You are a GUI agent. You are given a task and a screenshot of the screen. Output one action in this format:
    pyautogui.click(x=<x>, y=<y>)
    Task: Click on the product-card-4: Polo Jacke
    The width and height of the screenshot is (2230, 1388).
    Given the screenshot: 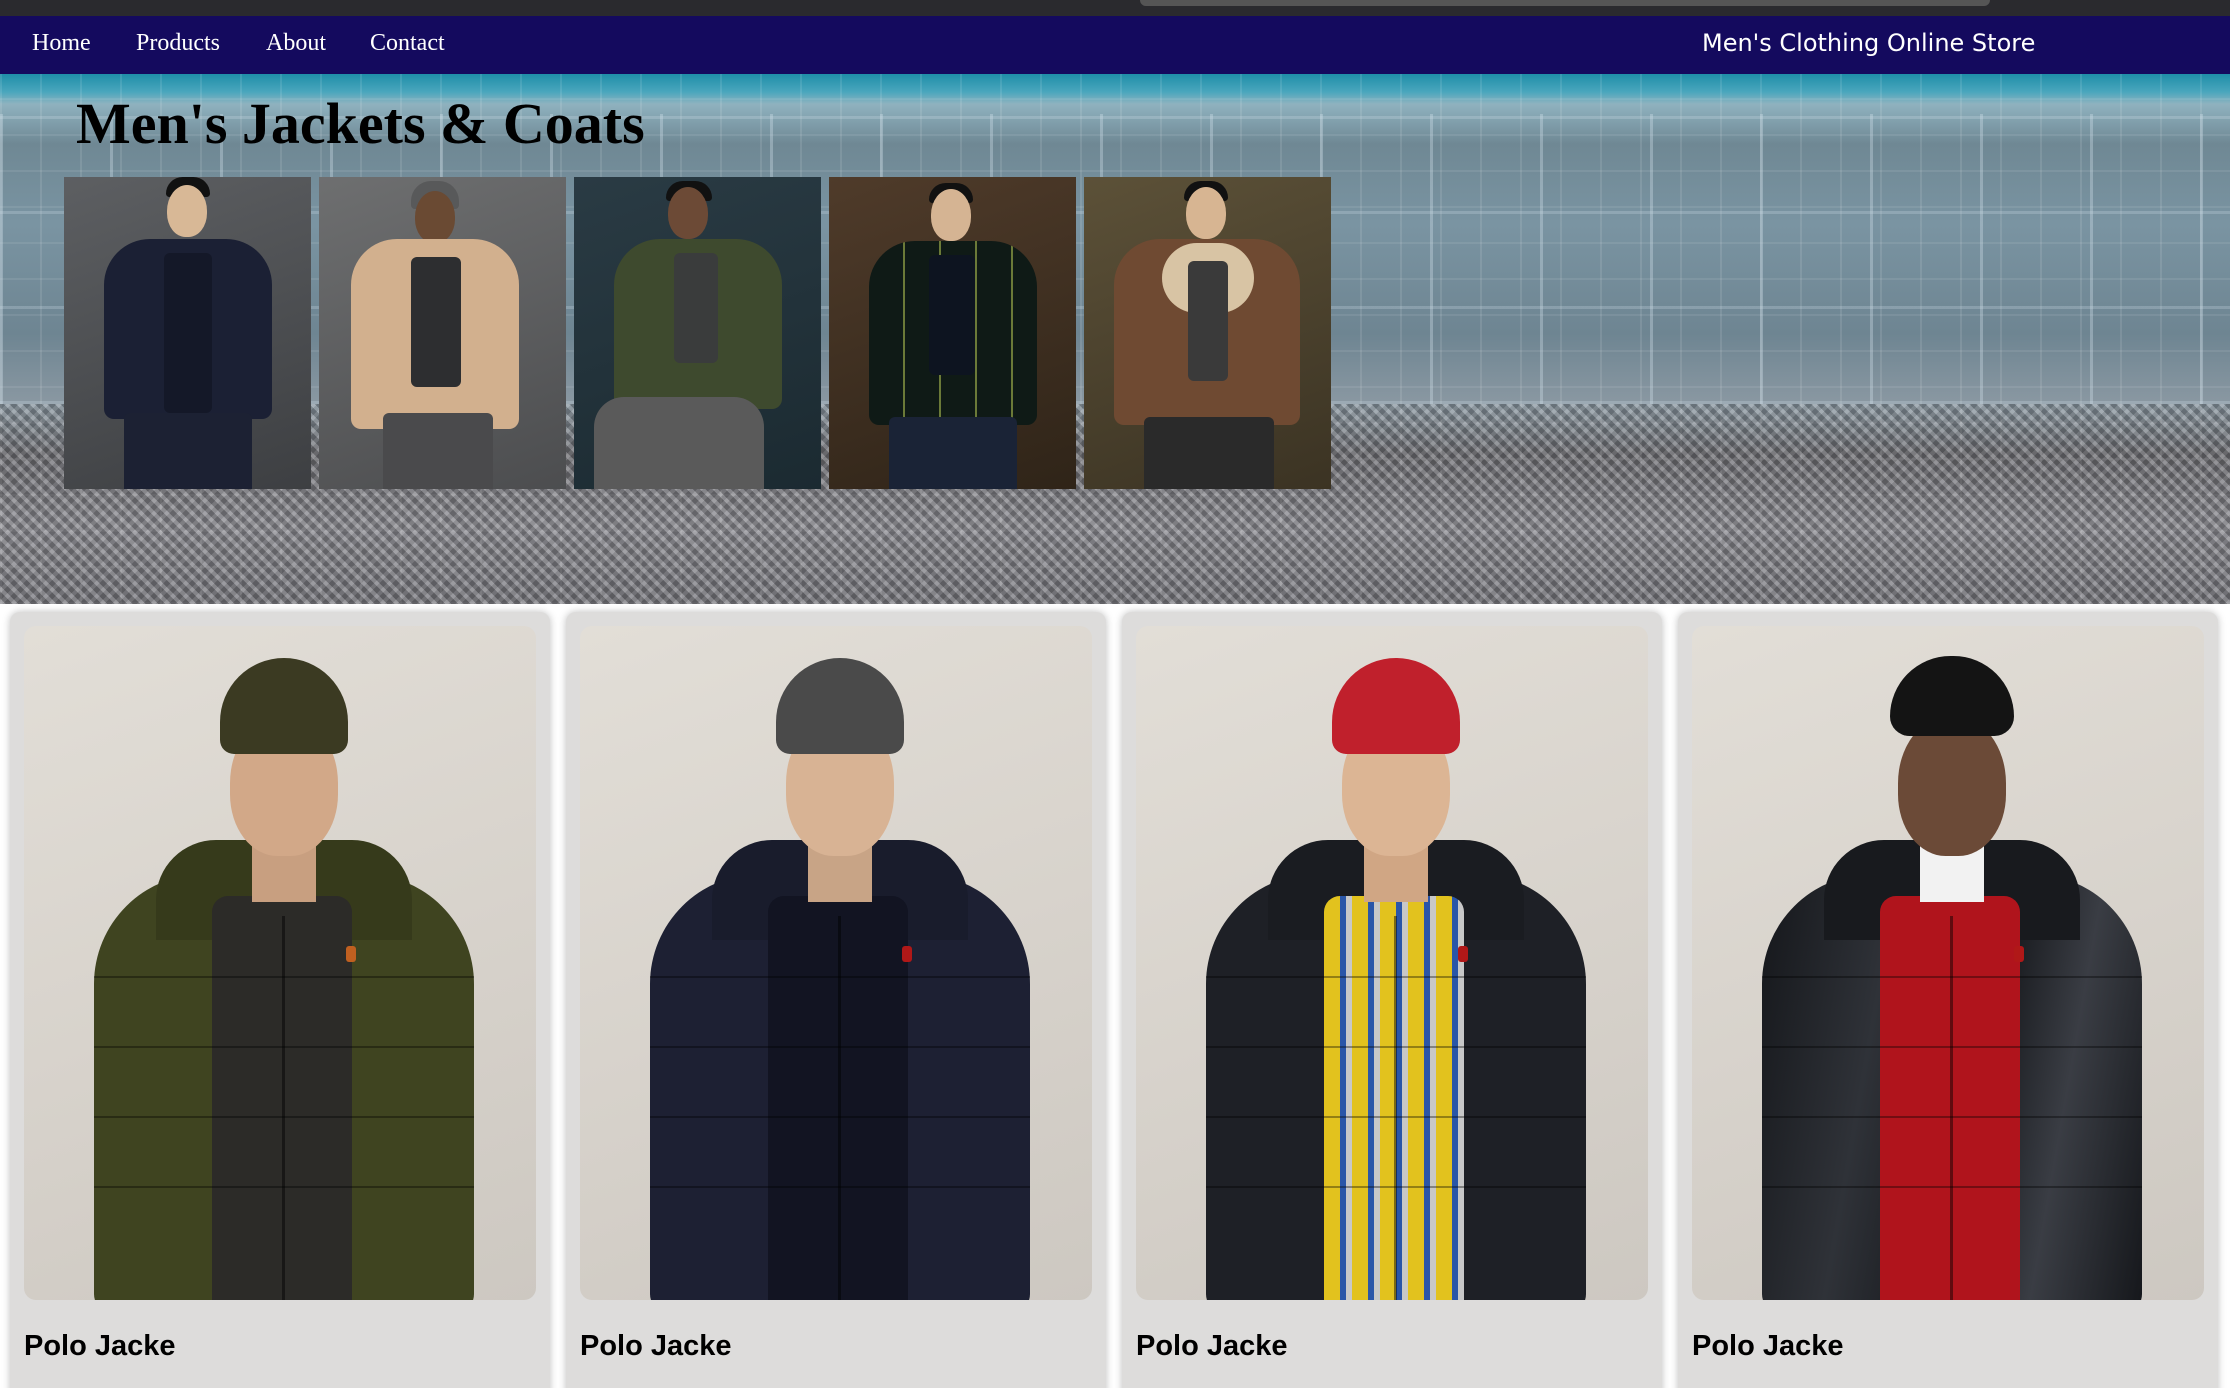 What is the action you would take?
    pyautogui.click(x=1948, y=1000)
    